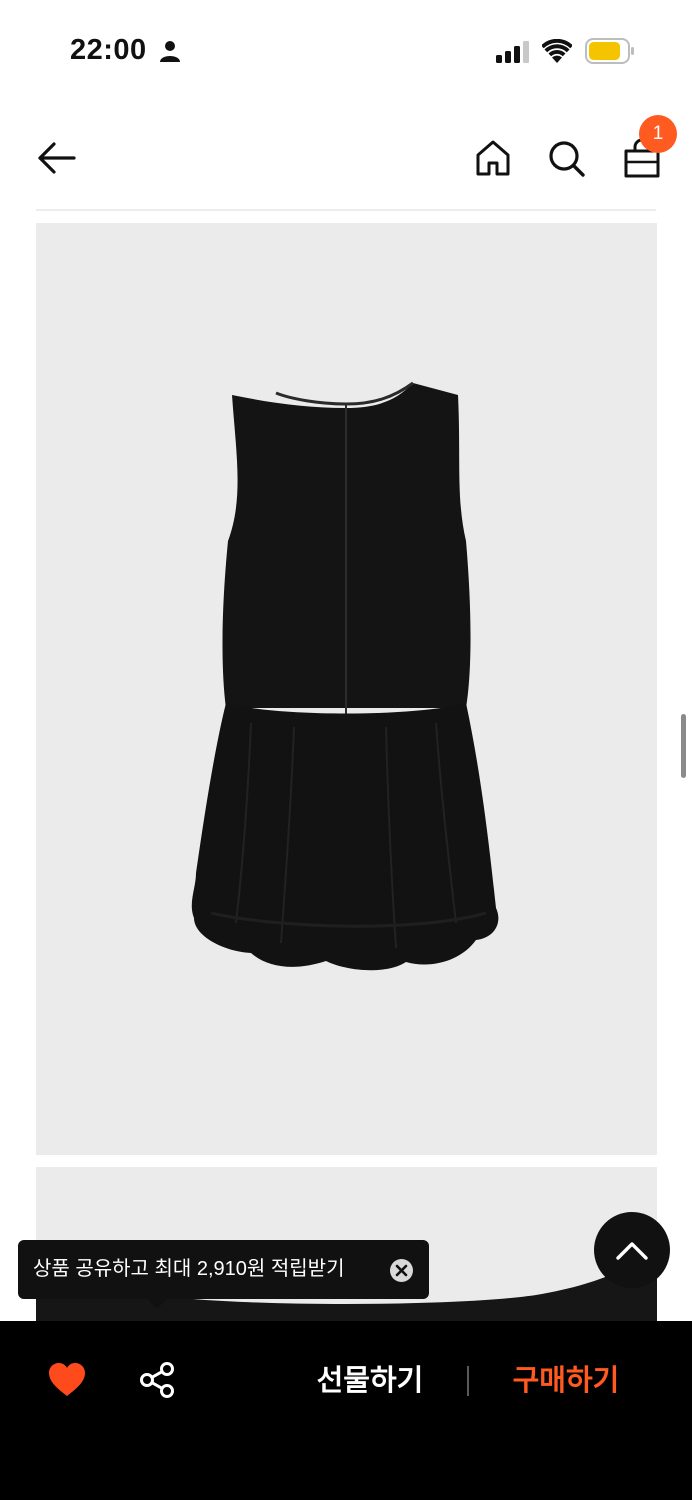 The height and width of the screenshot is (1500, 692). Describe the element at coordinates (157, 1380) in the screenshot. I see `share-icon` at that location.